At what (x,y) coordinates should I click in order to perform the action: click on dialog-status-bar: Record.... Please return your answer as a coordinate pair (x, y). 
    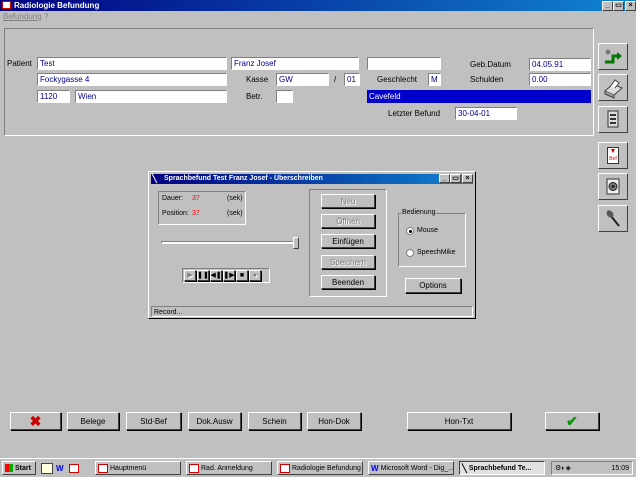
    Looking at the image, I should click on (312, 311).